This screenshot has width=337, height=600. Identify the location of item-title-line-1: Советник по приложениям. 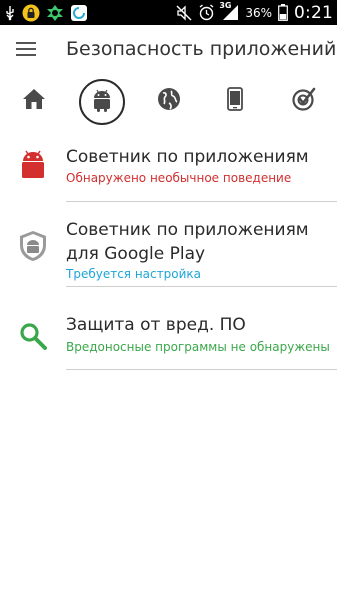
(187, 230).